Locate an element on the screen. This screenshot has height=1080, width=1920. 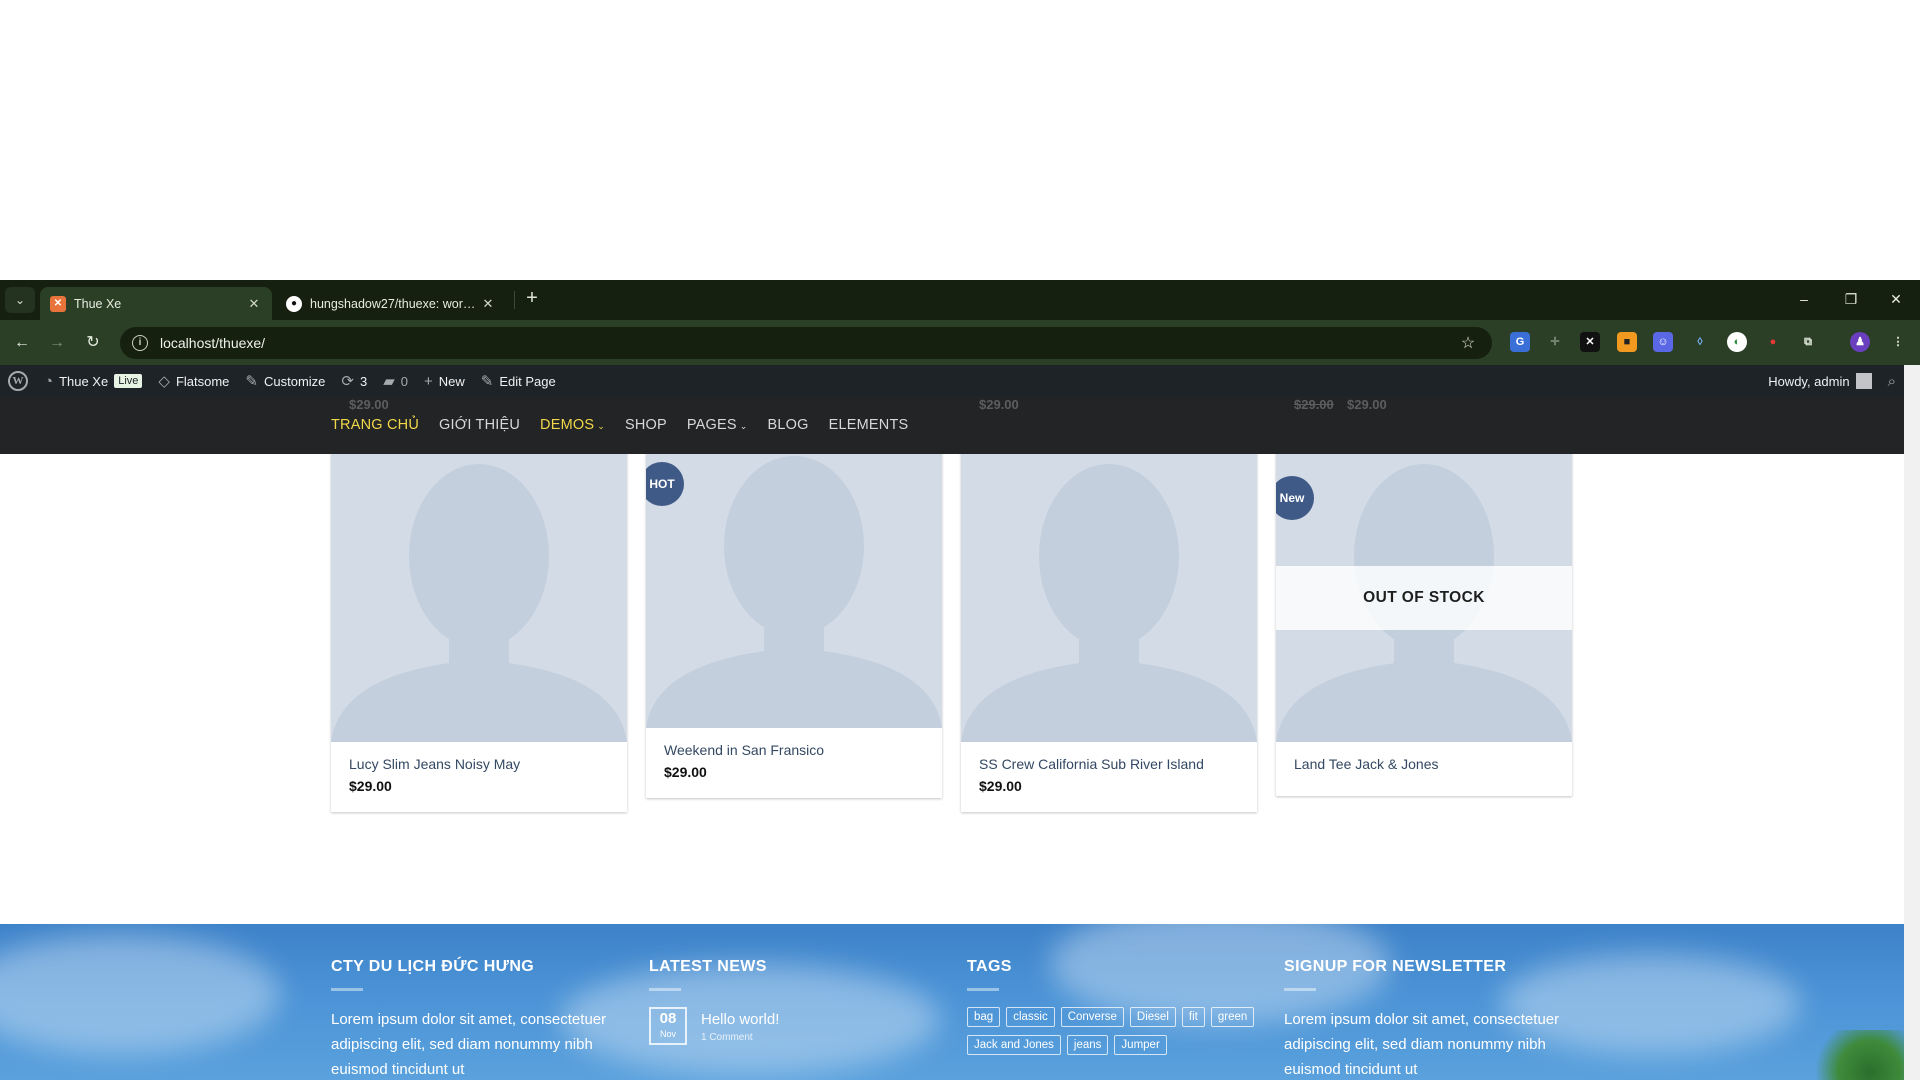
flatsome-label: Flatsome is located at coordinates (202, 381).